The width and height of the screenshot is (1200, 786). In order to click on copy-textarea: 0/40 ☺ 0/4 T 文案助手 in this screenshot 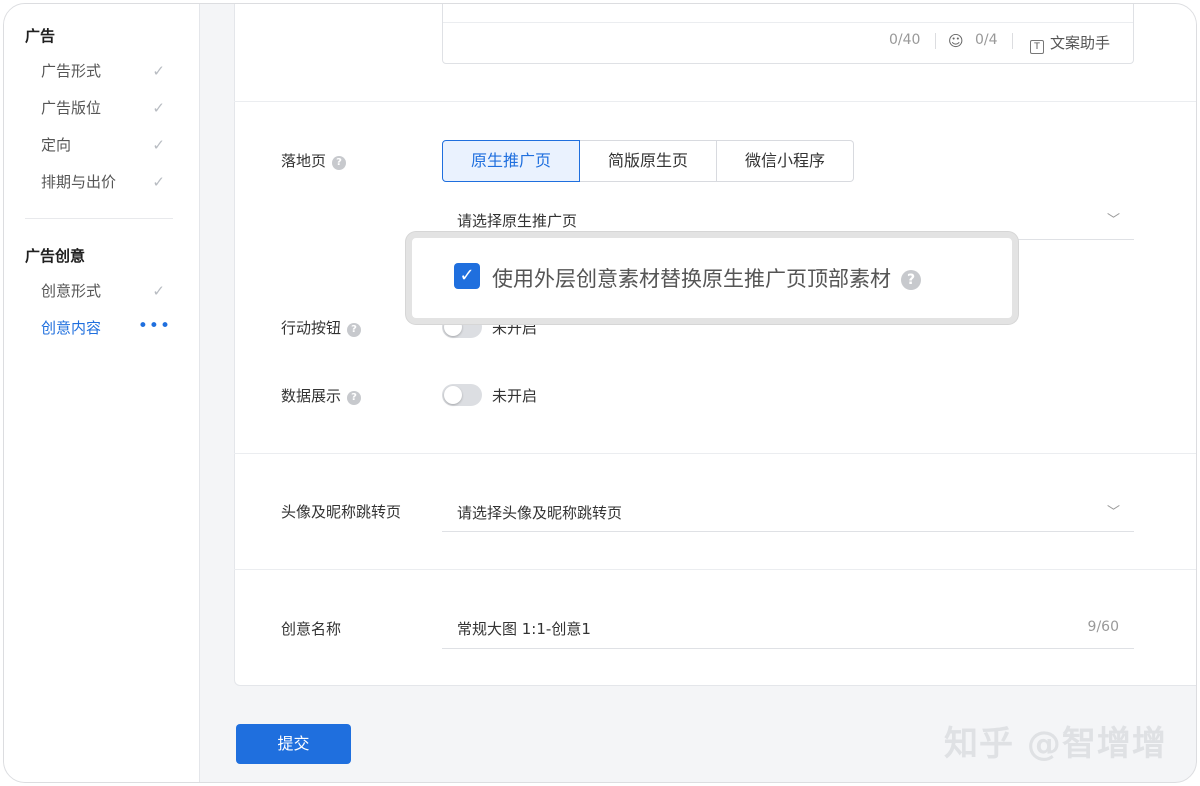, I will do `click(788, 34)`.